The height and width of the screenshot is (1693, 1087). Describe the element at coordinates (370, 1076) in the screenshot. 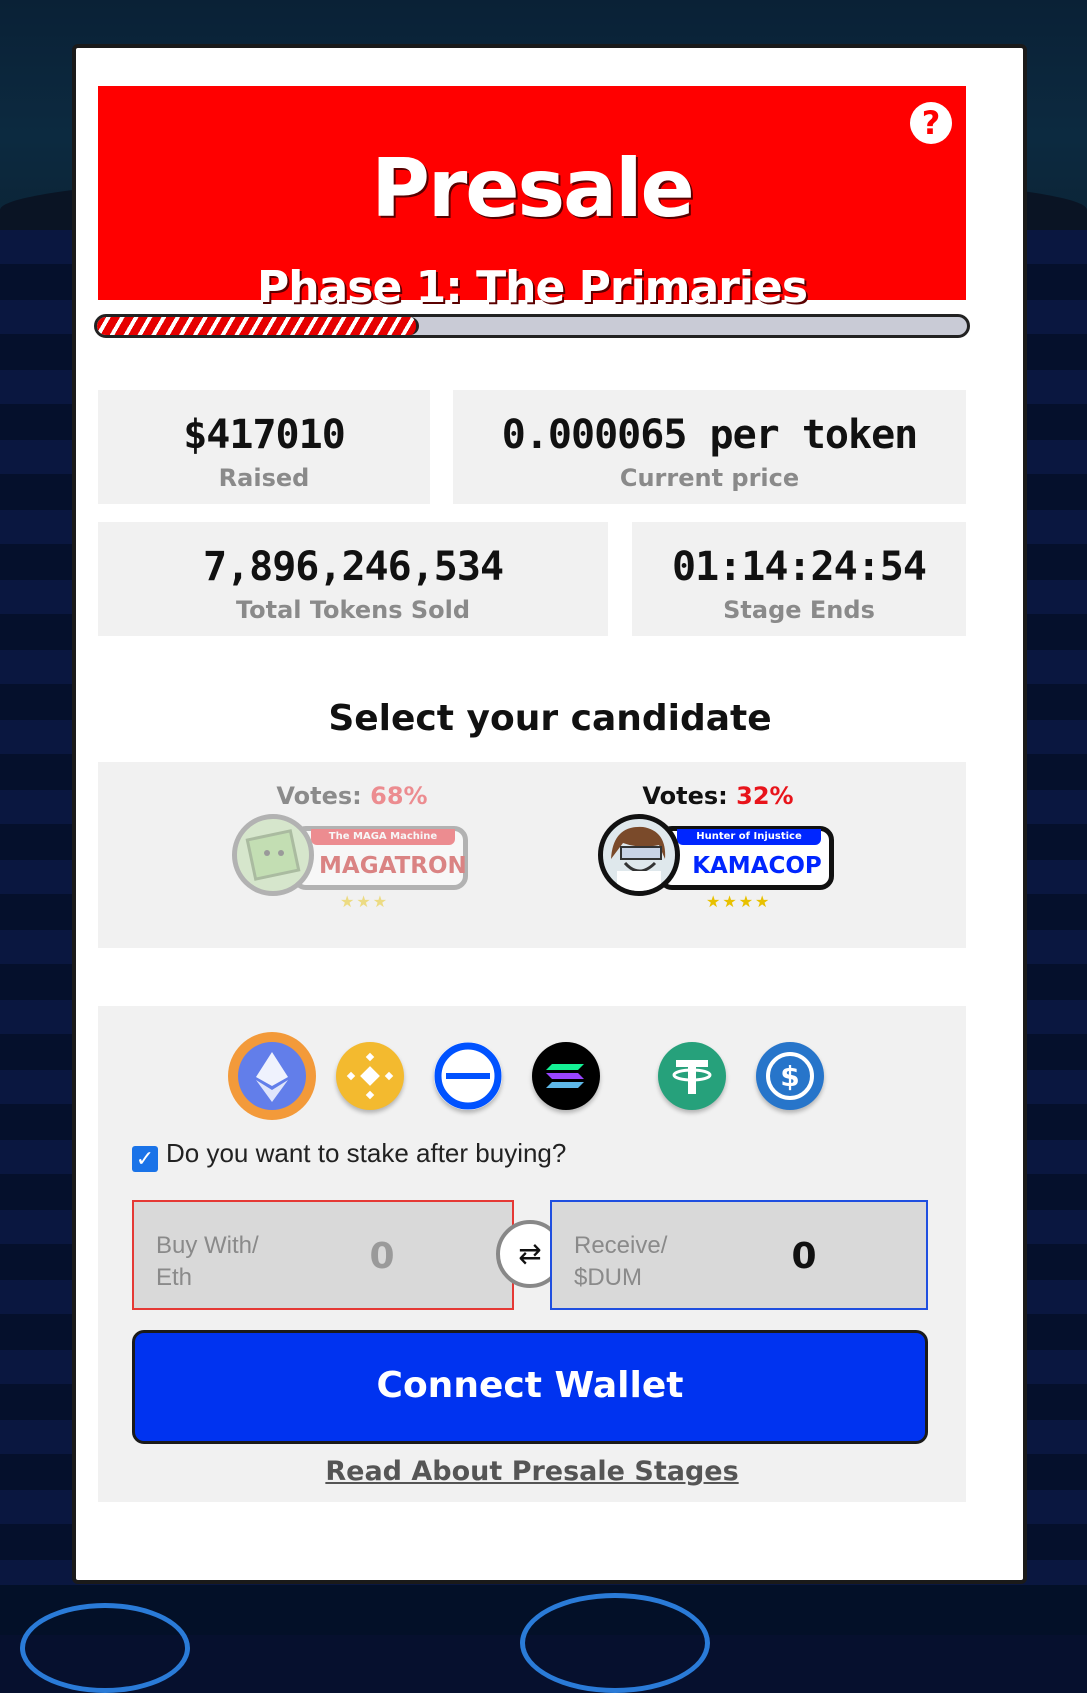

I see `bnb-icon` at that location.